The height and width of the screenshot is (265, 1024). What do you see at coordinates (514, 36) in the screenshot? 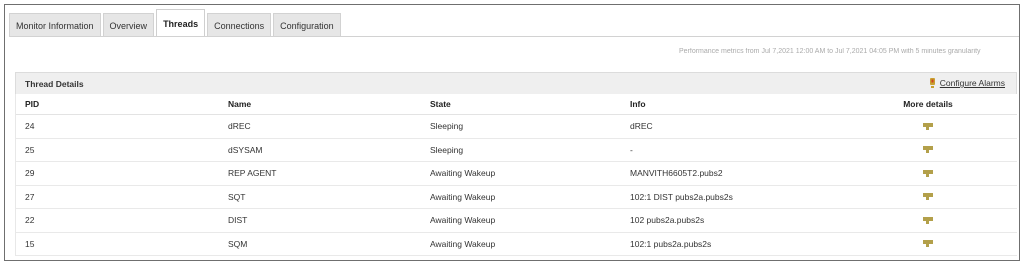
I see `tab-divider` at bounding box center [514, 36].